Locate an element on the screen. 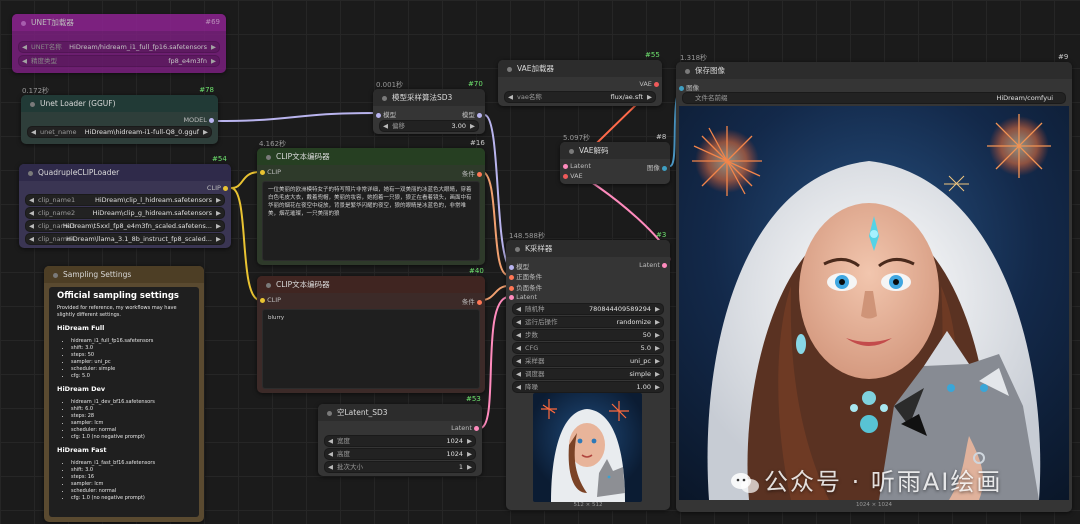  preview-thumbnail is located at coordinates (587, 447).